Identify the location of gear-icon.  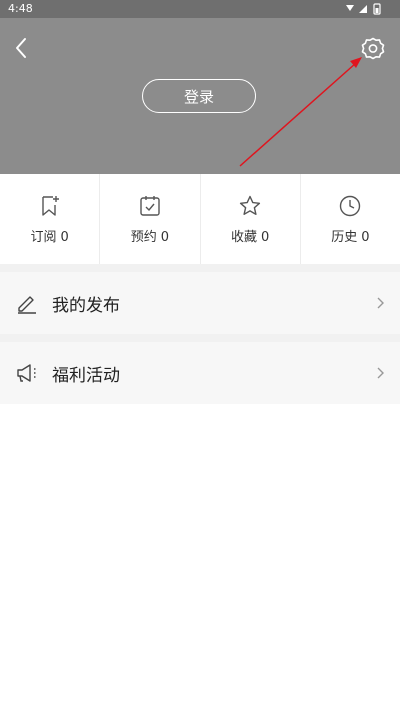
(373, 49).